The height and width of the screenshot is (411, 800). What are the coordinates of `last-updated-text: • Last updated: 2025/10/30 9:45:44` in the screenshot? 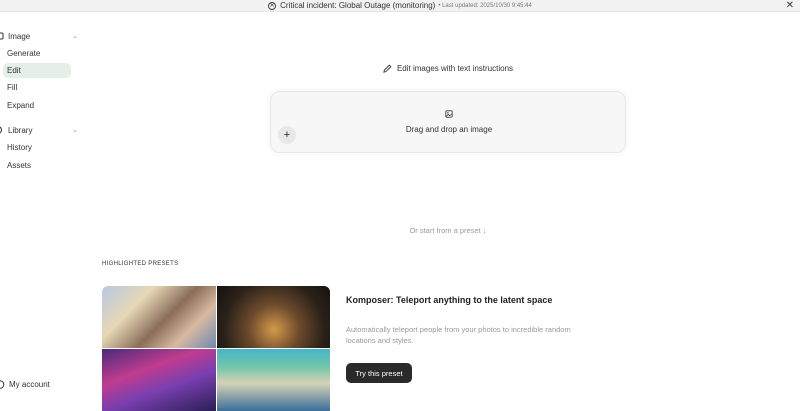 It's located at (485, 5).